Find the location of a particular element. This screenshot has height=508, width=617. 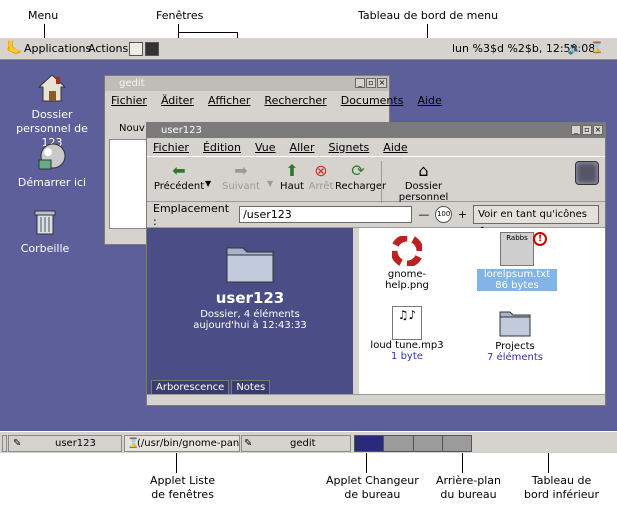

stop-button: ⊗ Arrêt is located at coordinates (321, 176).